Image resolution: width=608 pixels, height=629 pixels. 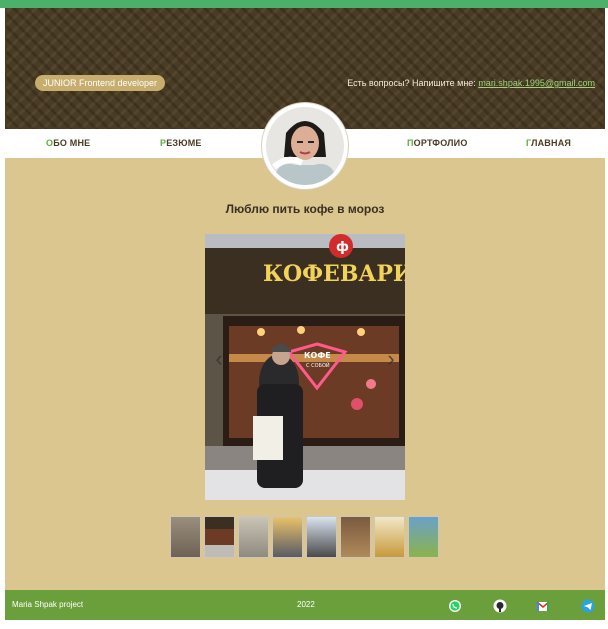 I want to click on neon-sign-text: КОФЕ, so click(x=317, y=355).